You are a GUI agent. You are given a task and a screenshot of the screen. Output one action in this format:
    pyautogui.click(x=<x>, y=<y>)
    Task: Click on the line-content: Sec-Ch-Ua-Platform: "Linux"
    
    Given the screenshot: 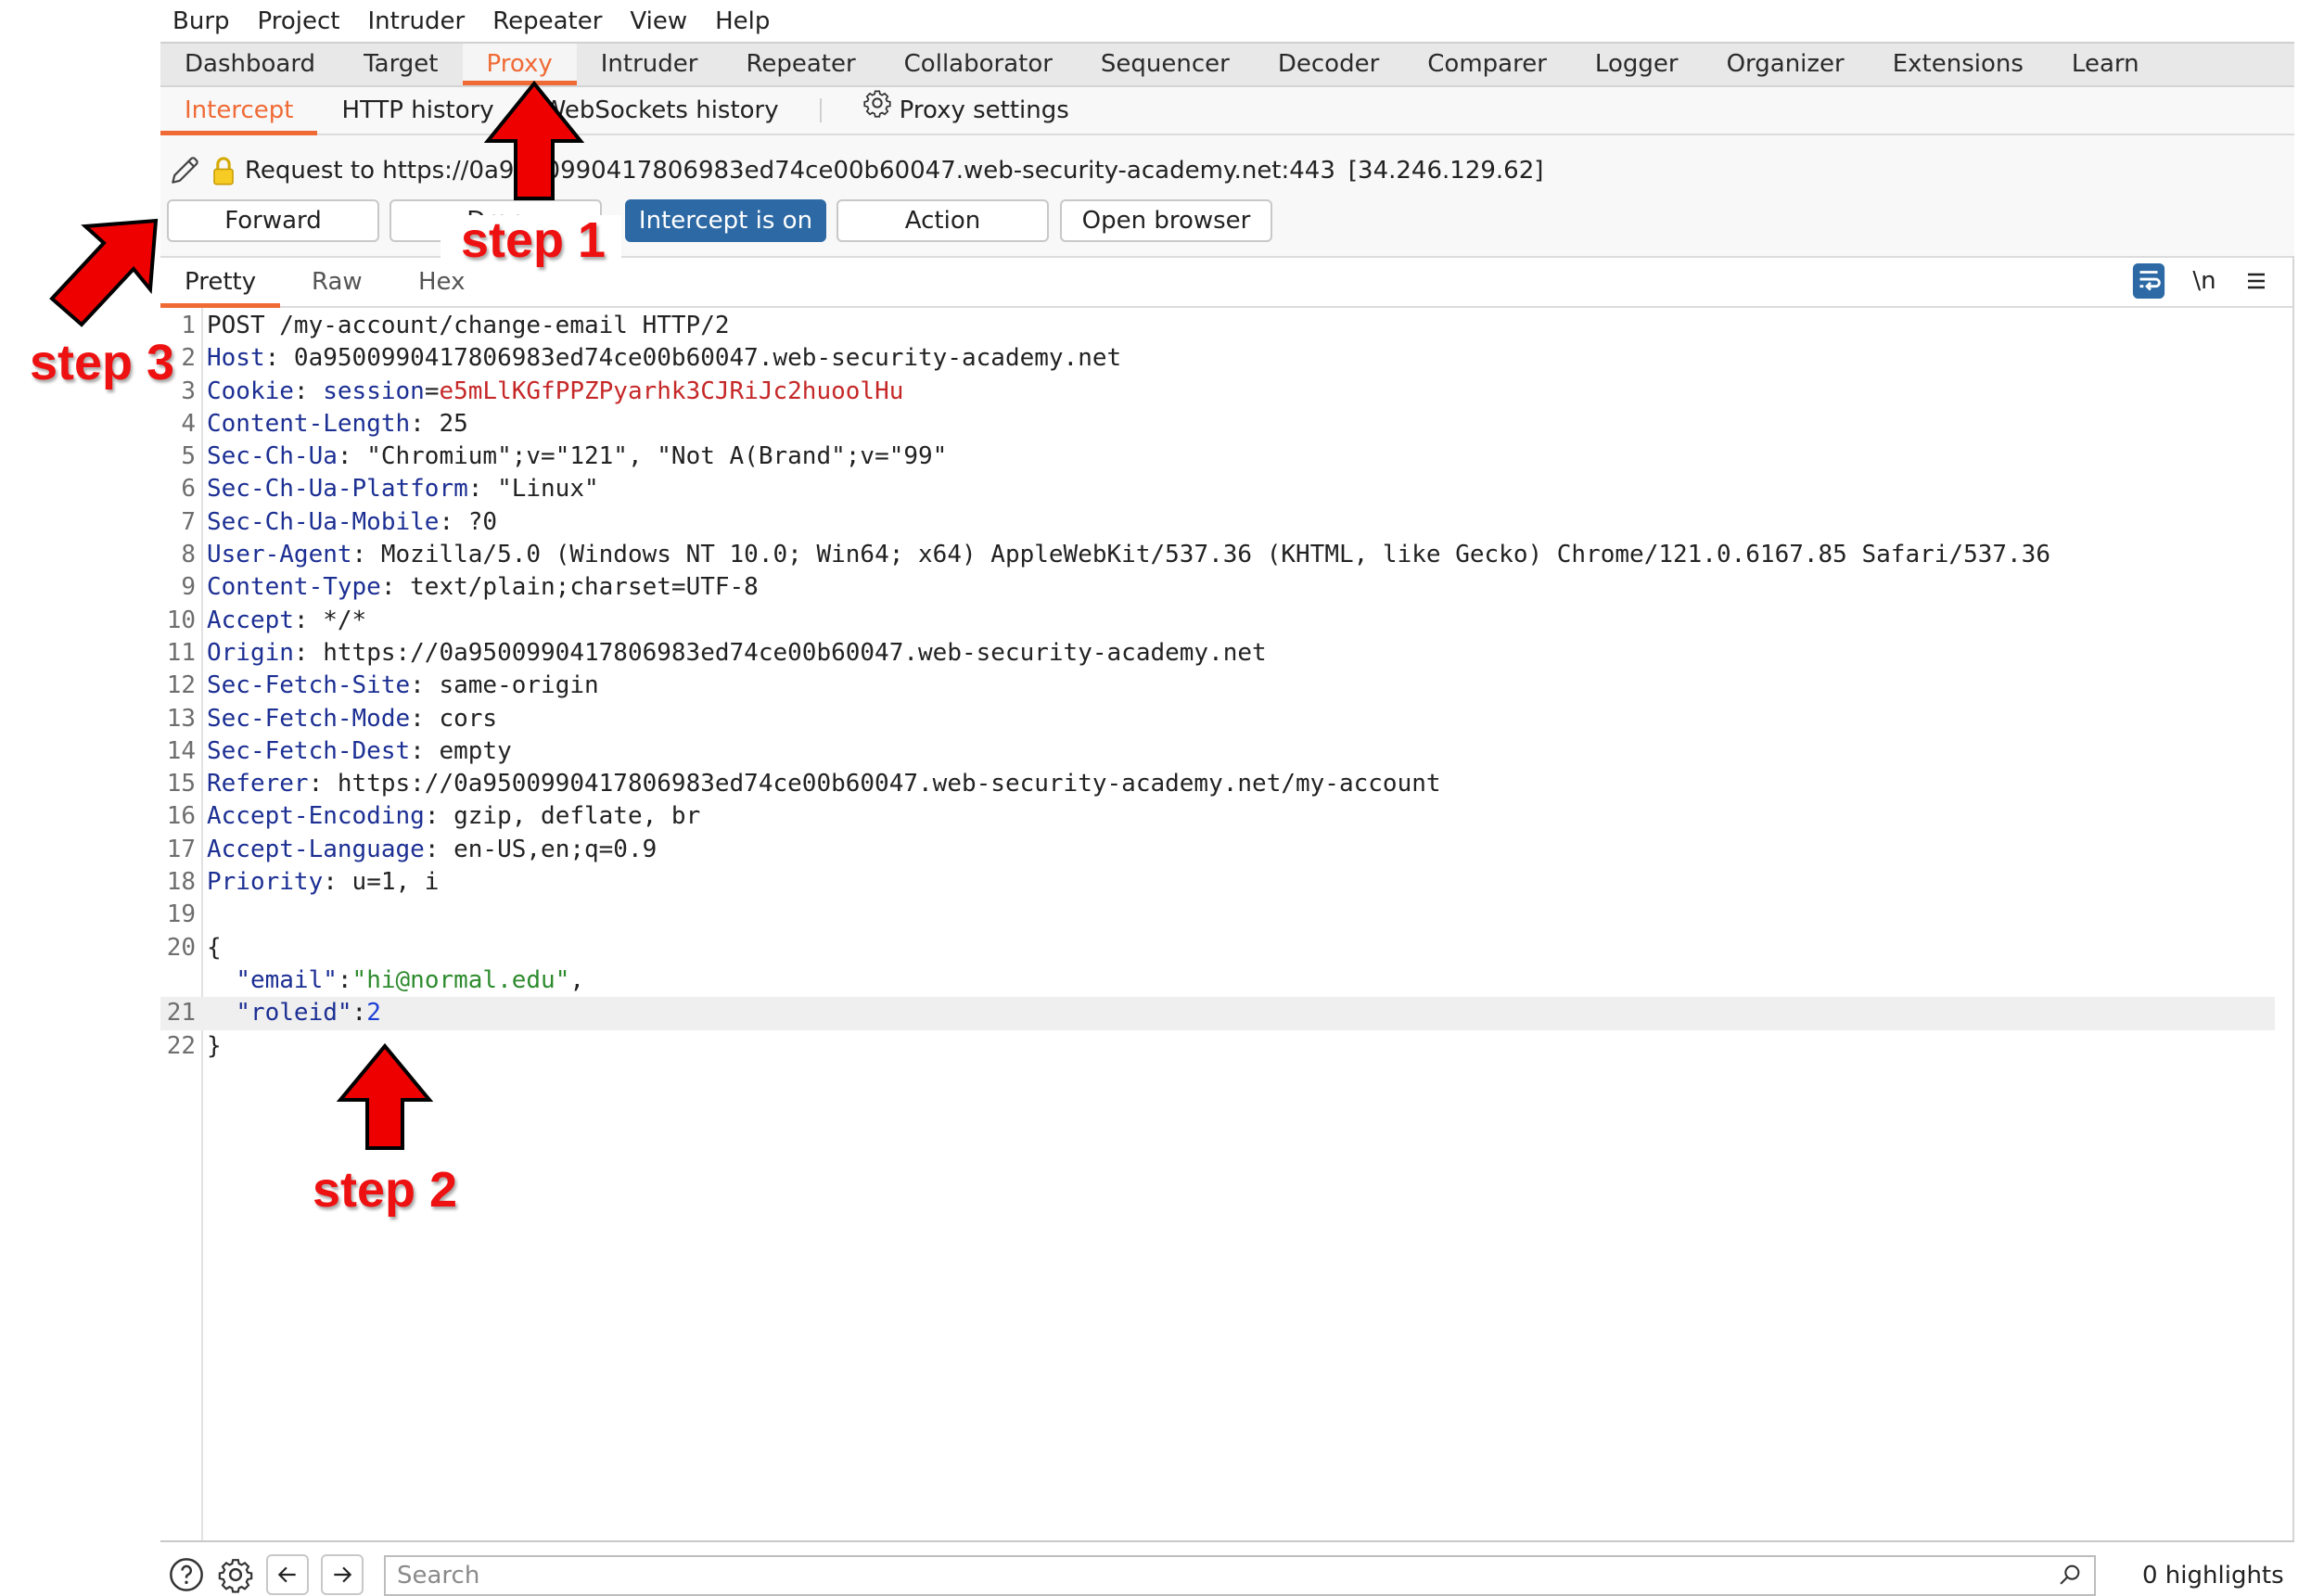 What is the action you would take?
    pyautogui.click(x=403, y=489)
    